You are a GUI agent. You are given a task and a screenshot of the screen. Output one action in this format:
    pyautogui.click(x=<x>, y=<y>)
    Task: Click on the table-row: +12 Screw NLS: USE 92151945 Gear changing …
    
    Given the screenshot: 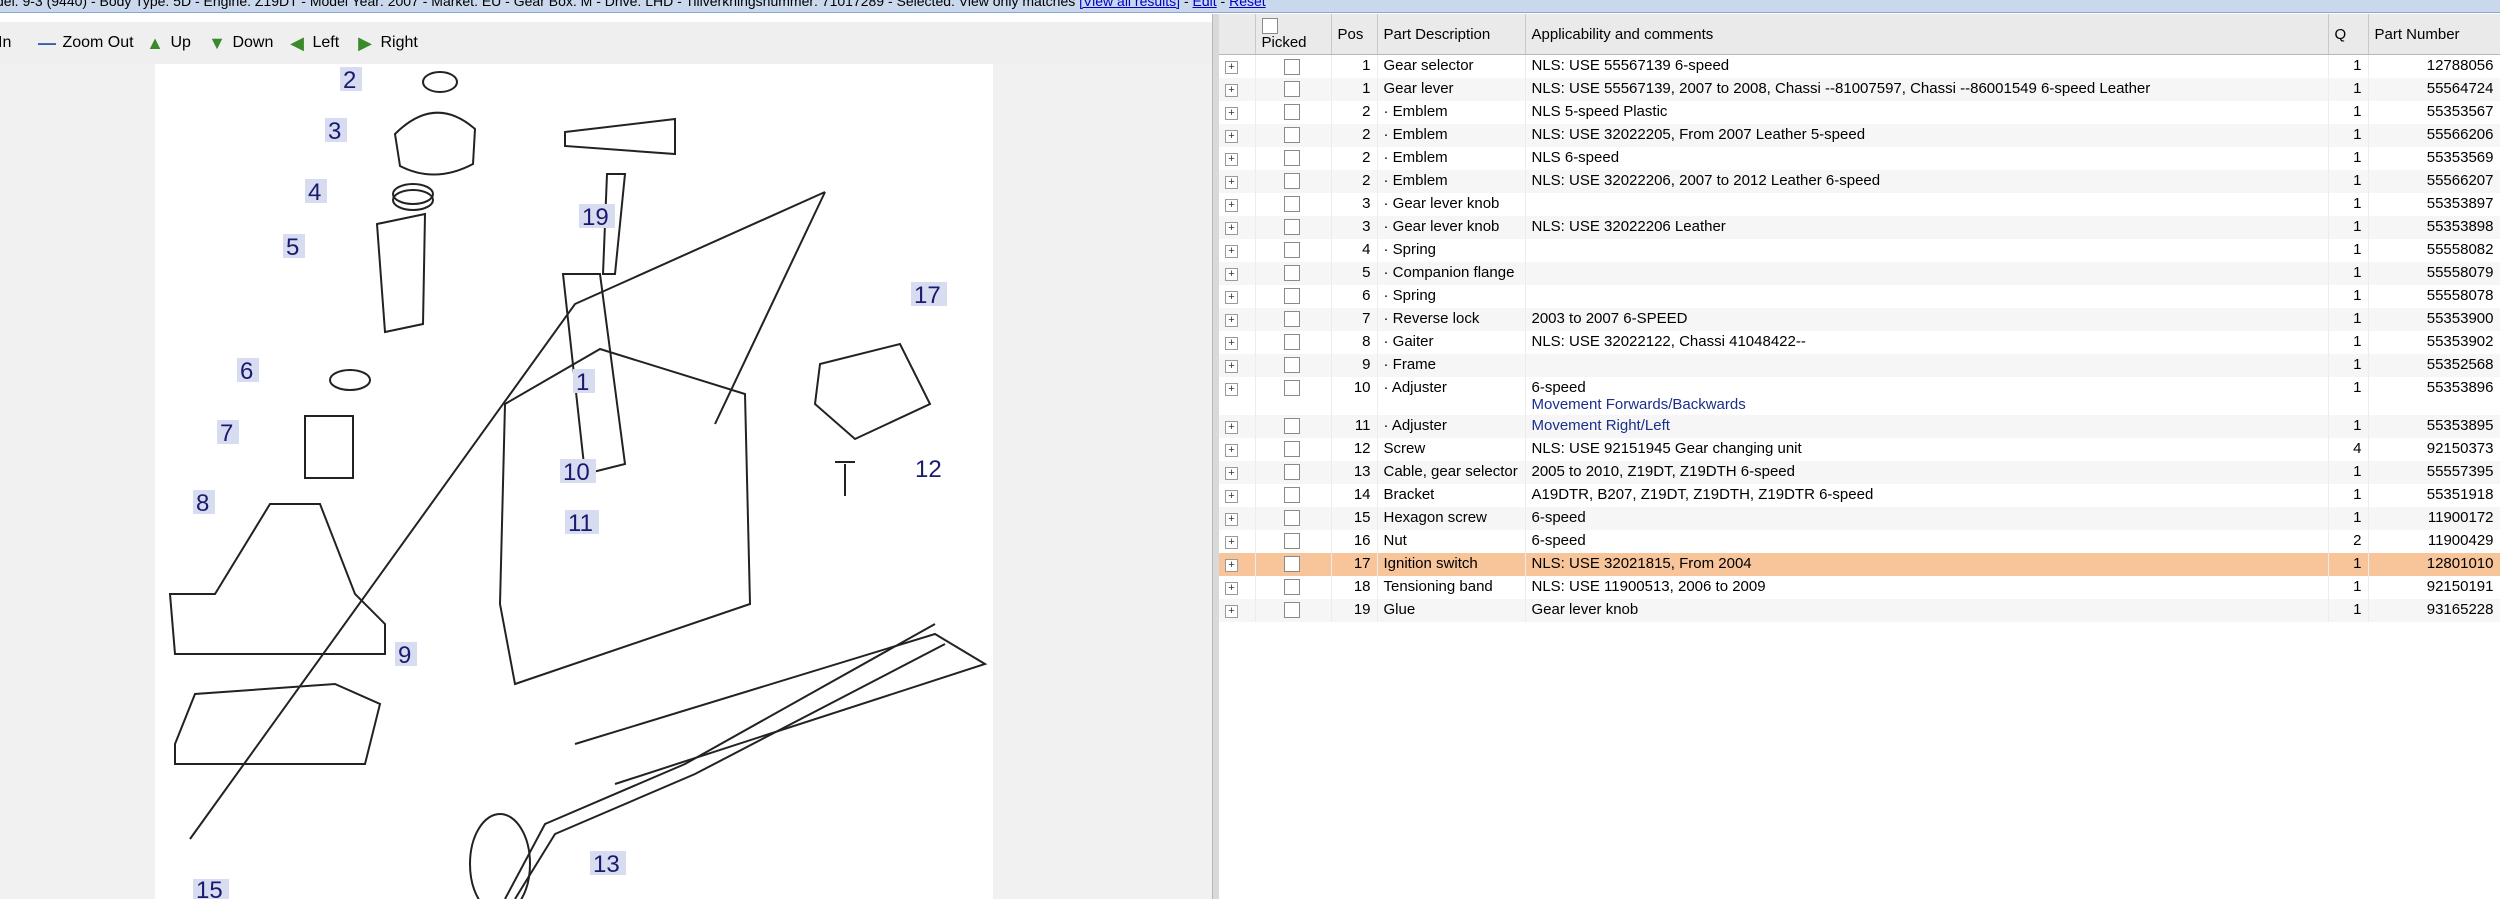 What is the action you would take?
    pyautogui.click(x=1859, y=449)
    